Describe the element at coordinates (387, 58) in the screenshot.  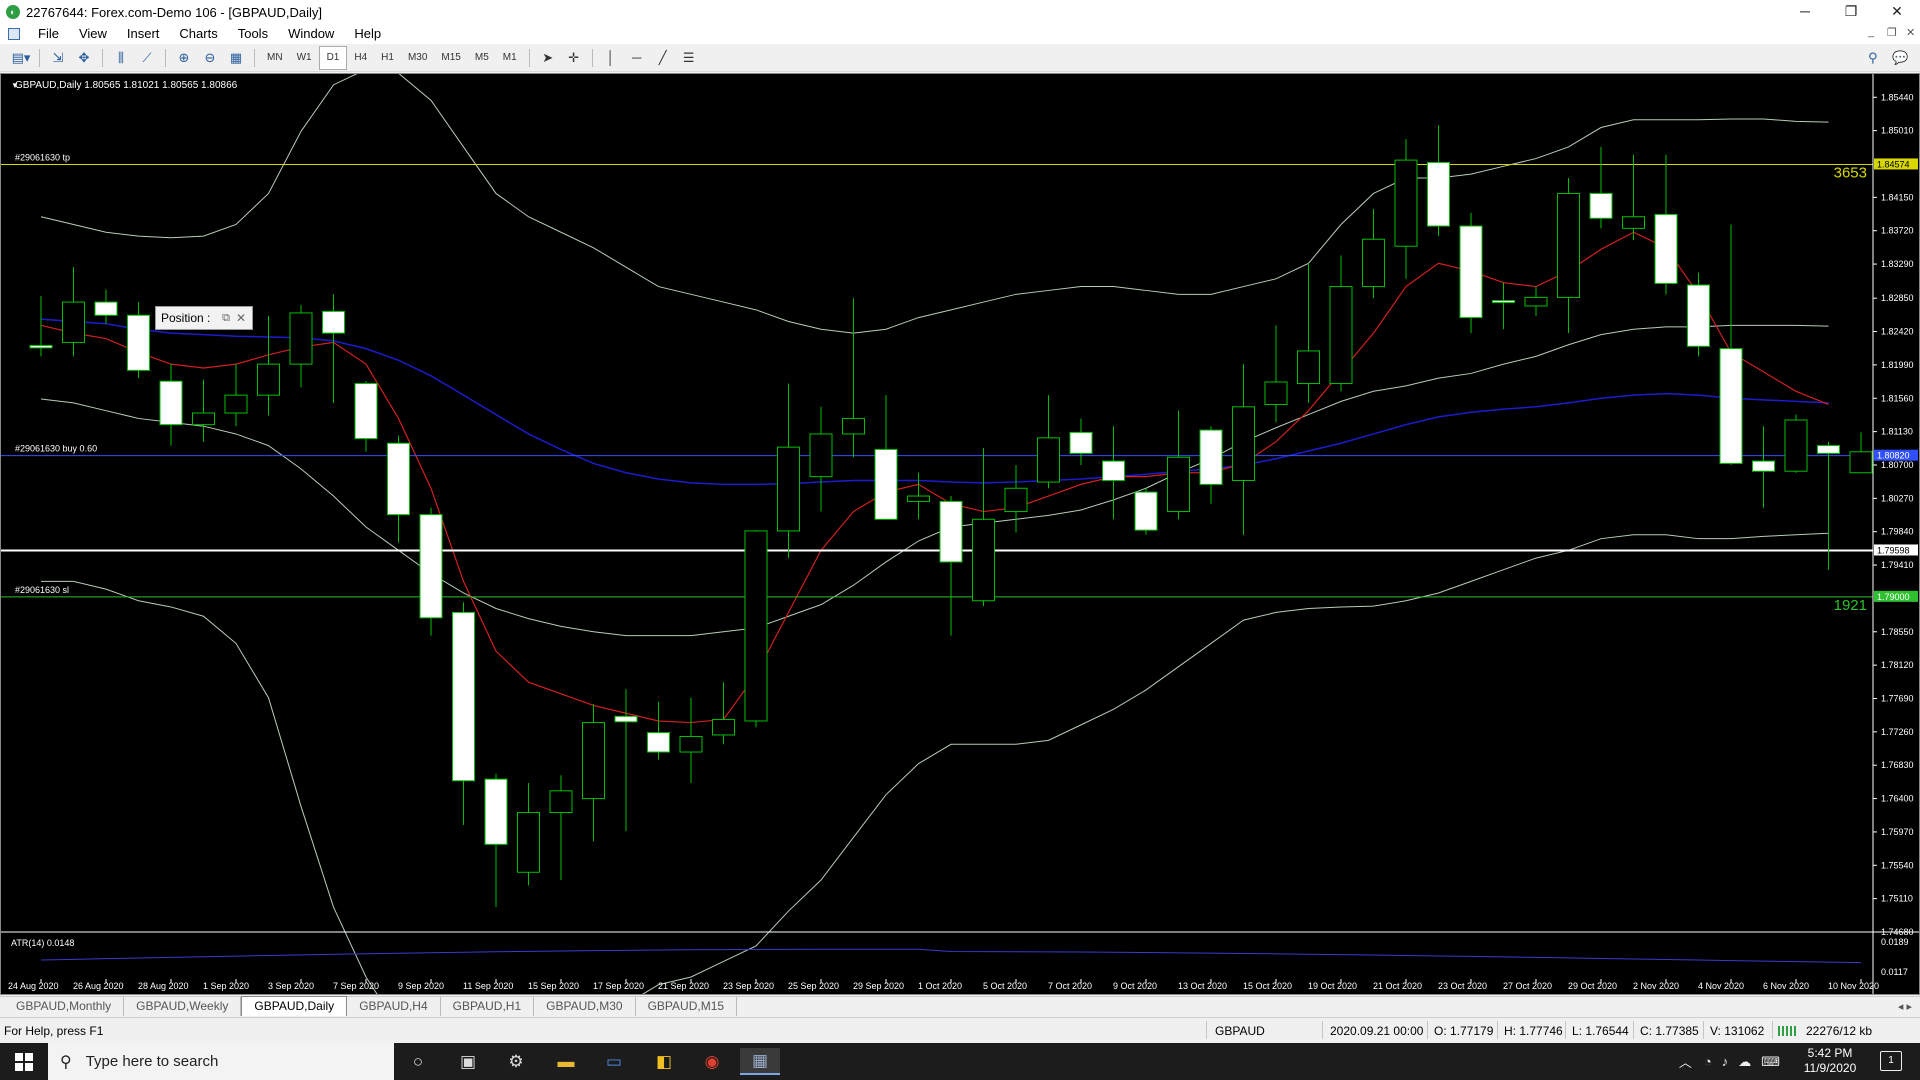
I see `timeframe-h1: H1` at that location.